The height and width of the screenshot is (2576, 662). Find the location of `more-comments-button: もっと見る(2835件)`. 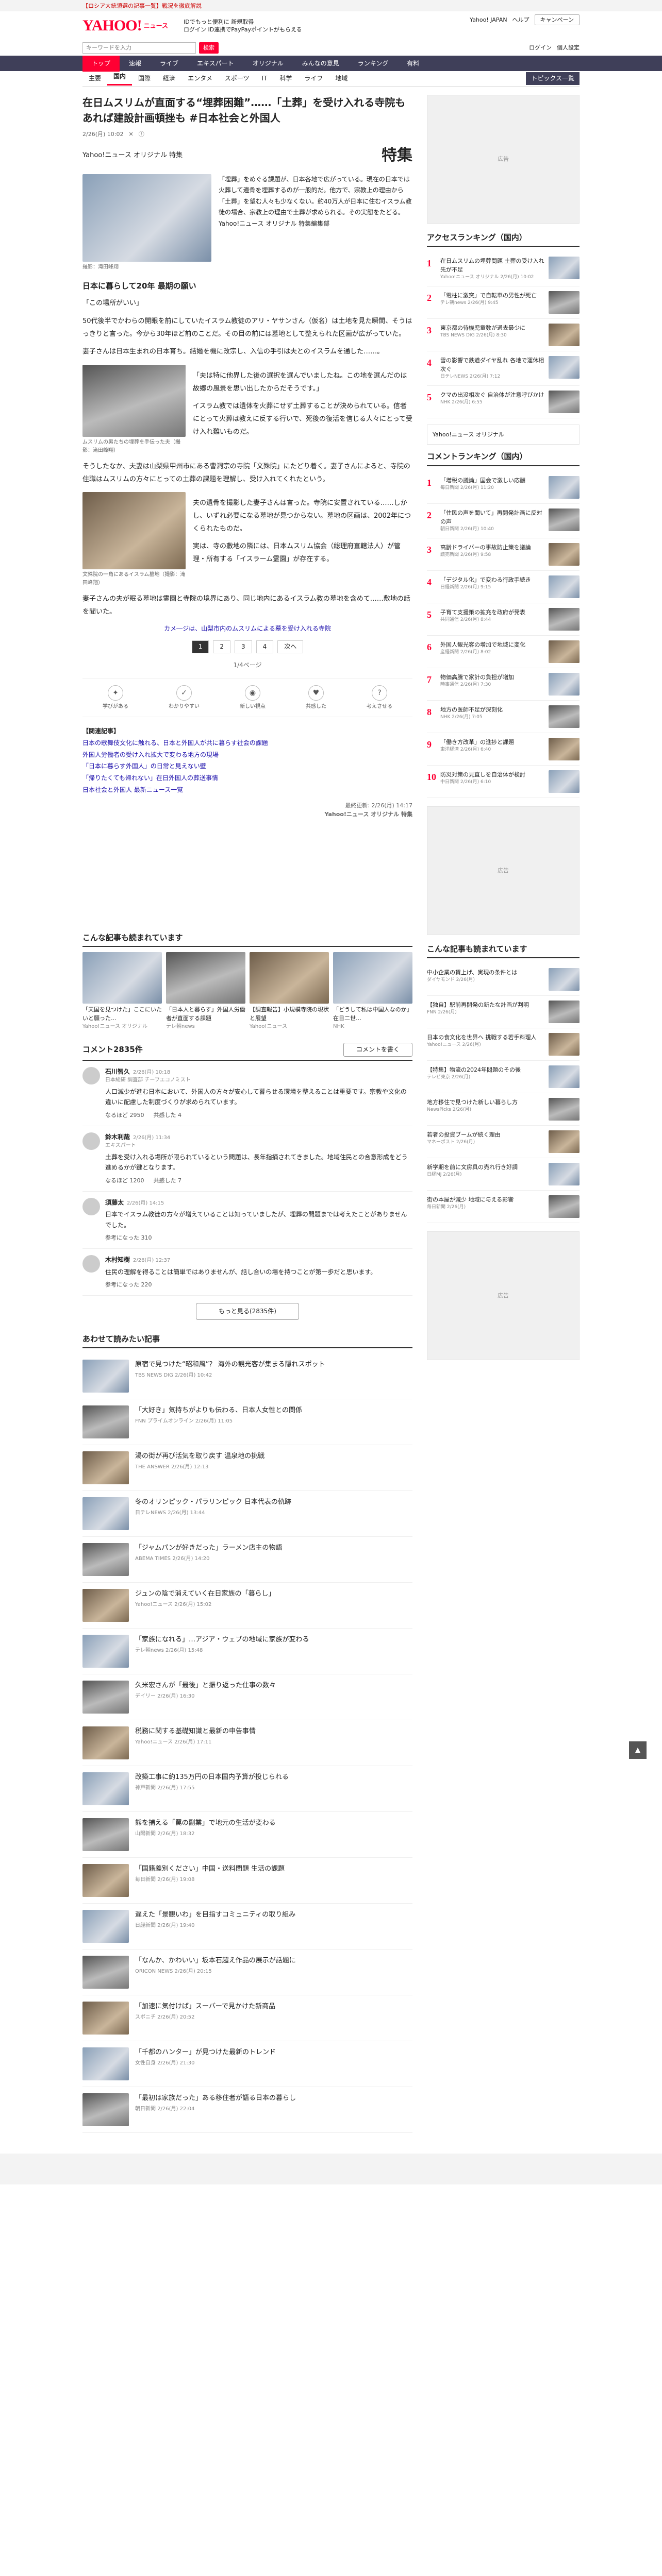

more-comments-button: もっと見る(2835件) is located at coordinates (248, 1311).